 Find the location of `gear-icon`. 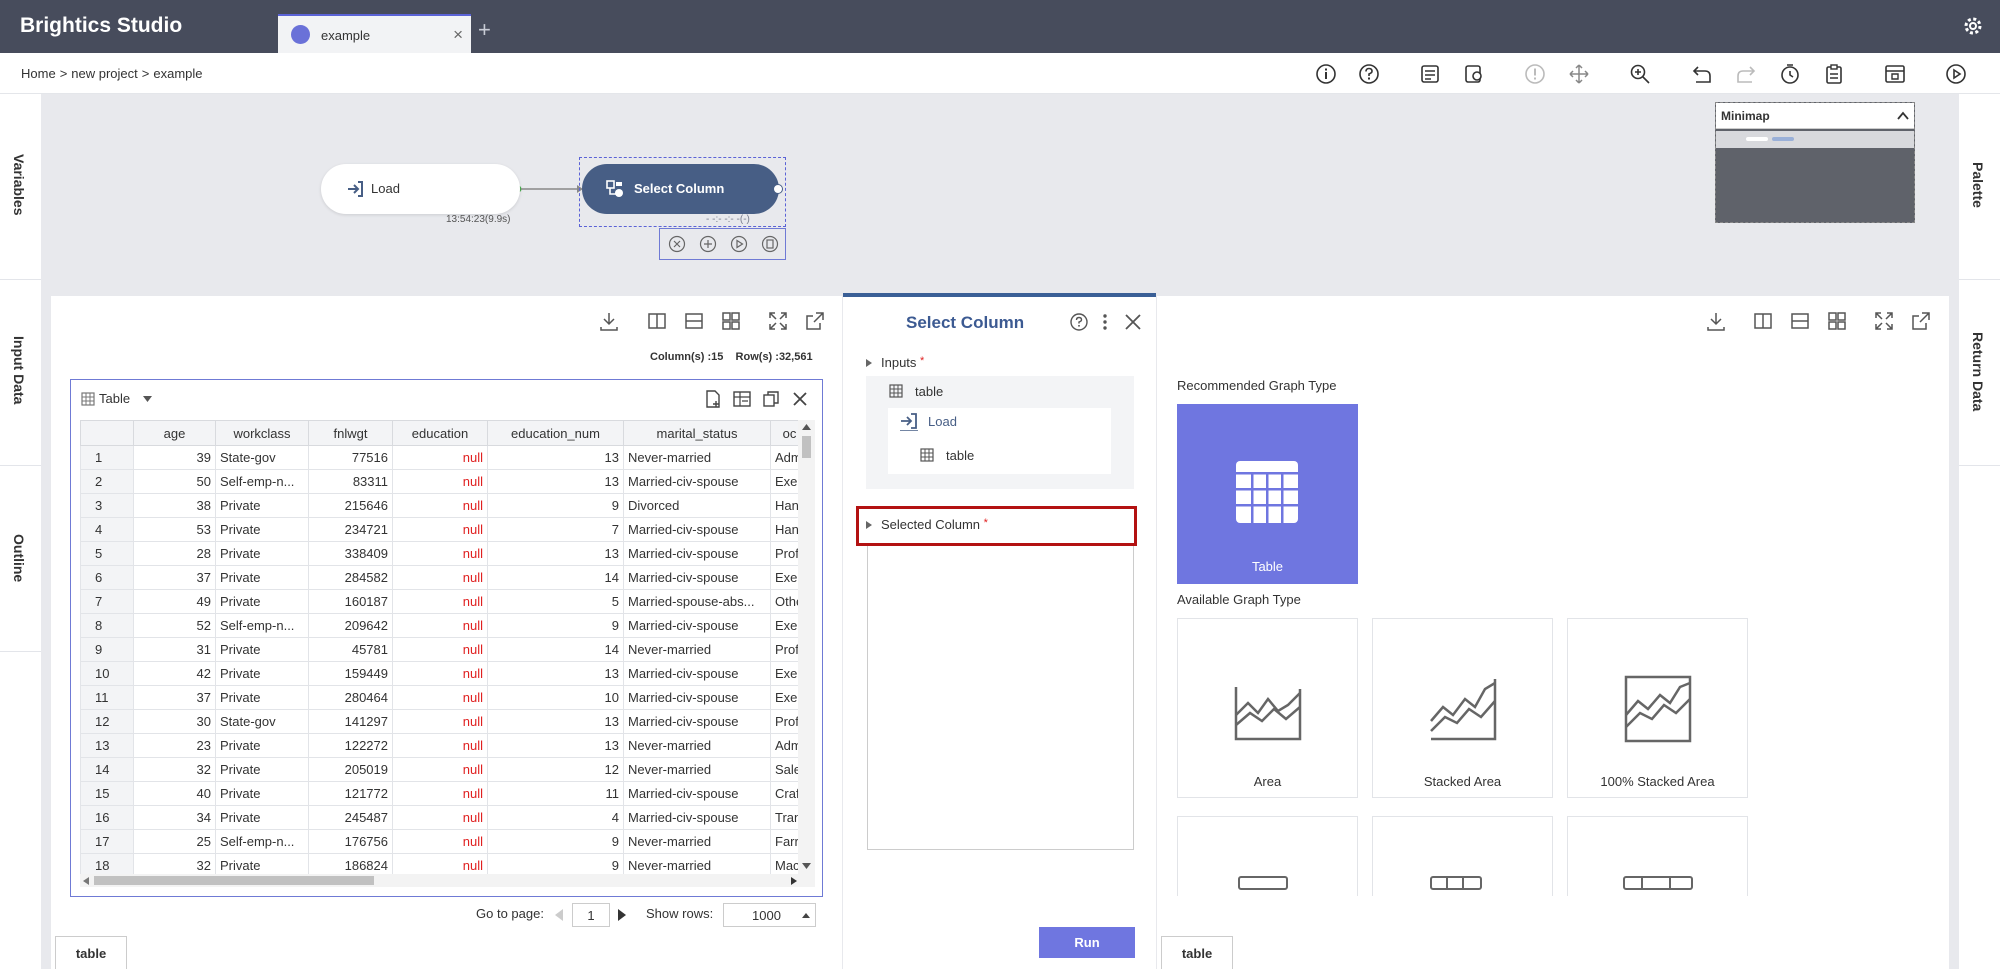

gear-icon is located at coordinates (1973, 26).